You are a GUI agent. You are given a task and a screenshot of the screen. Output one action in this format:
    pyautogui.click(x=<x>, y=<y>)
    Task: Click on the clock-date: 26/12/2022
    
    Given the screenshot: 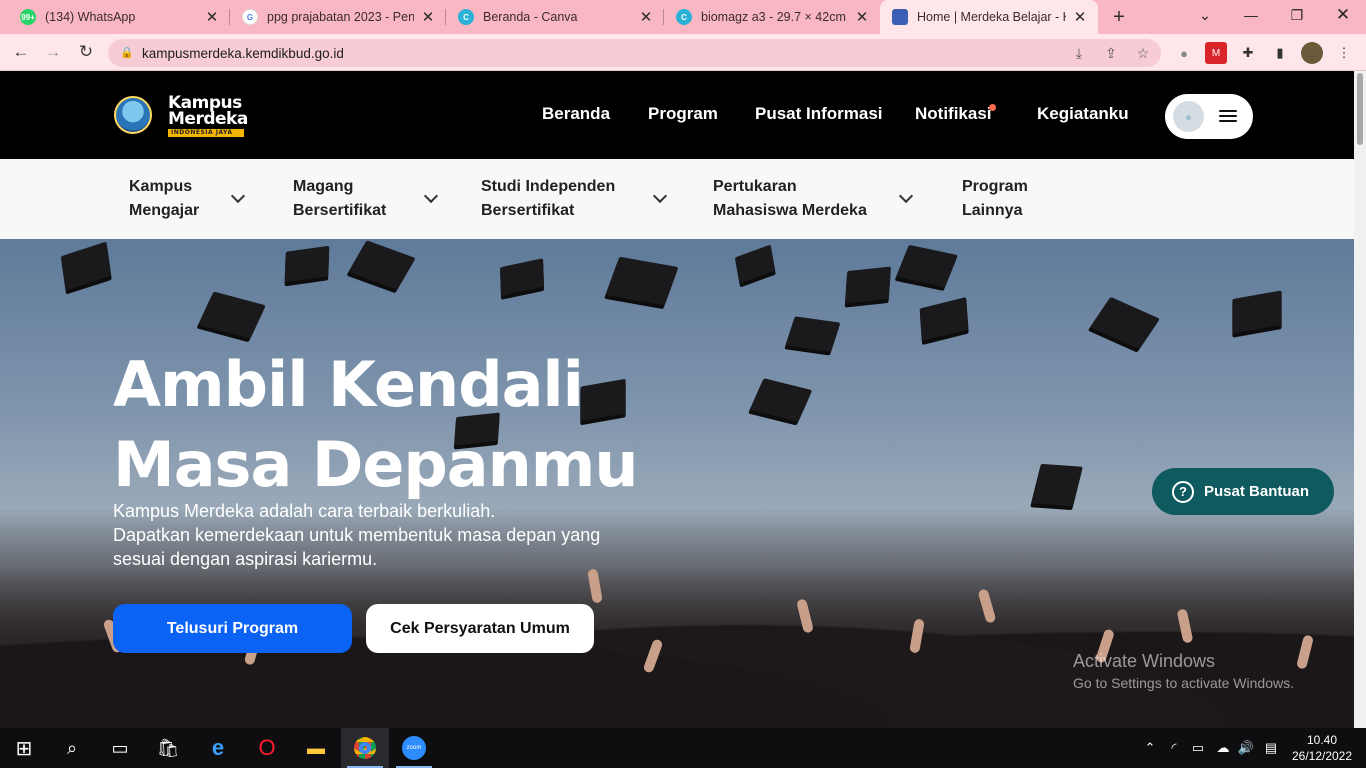 What is the action you would take?
    pyautogui.click(x=1322, y=756)
    